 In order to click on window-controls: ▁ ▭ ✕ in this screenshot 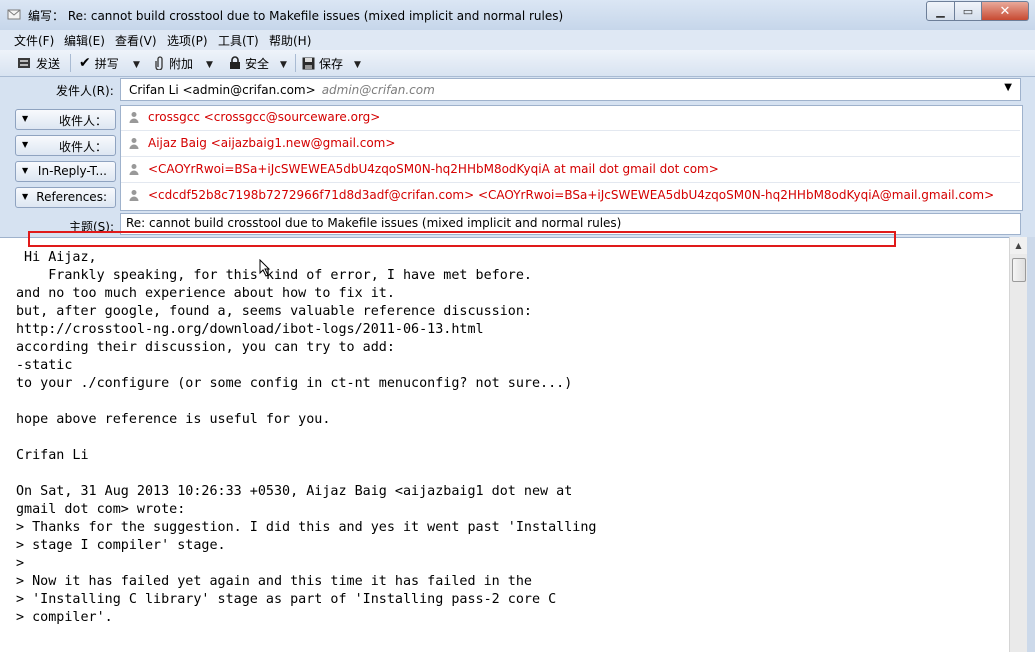, I will do `click(977, 11)`.